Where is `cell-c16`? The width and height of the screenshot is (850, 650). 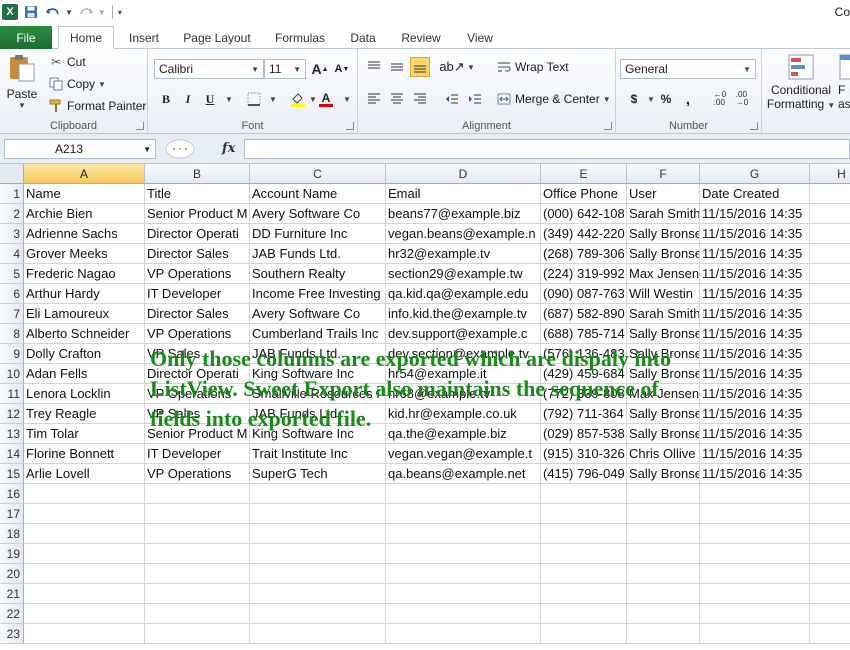
cell-c16 is located at coordinates (318, 494).